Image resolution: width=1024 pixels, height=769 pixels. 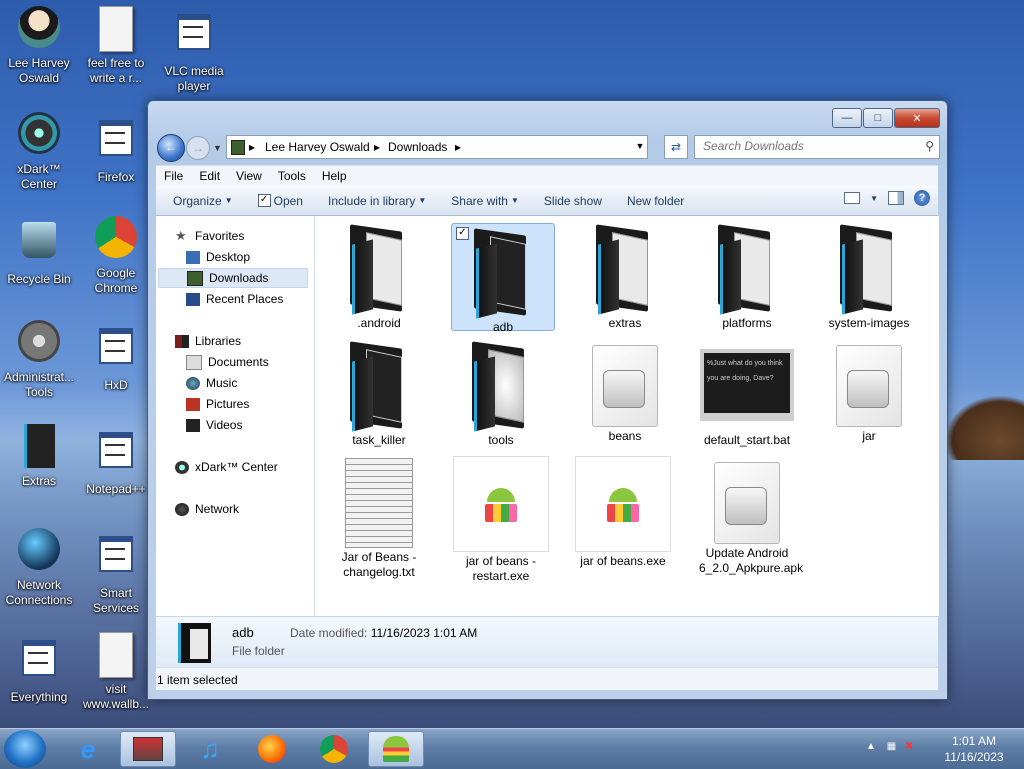 What do you see at coordinates (116, 572) in the screenshot?
I see `desktop-icon-smart-services: Smart Services` at bounding box center [116, 572].